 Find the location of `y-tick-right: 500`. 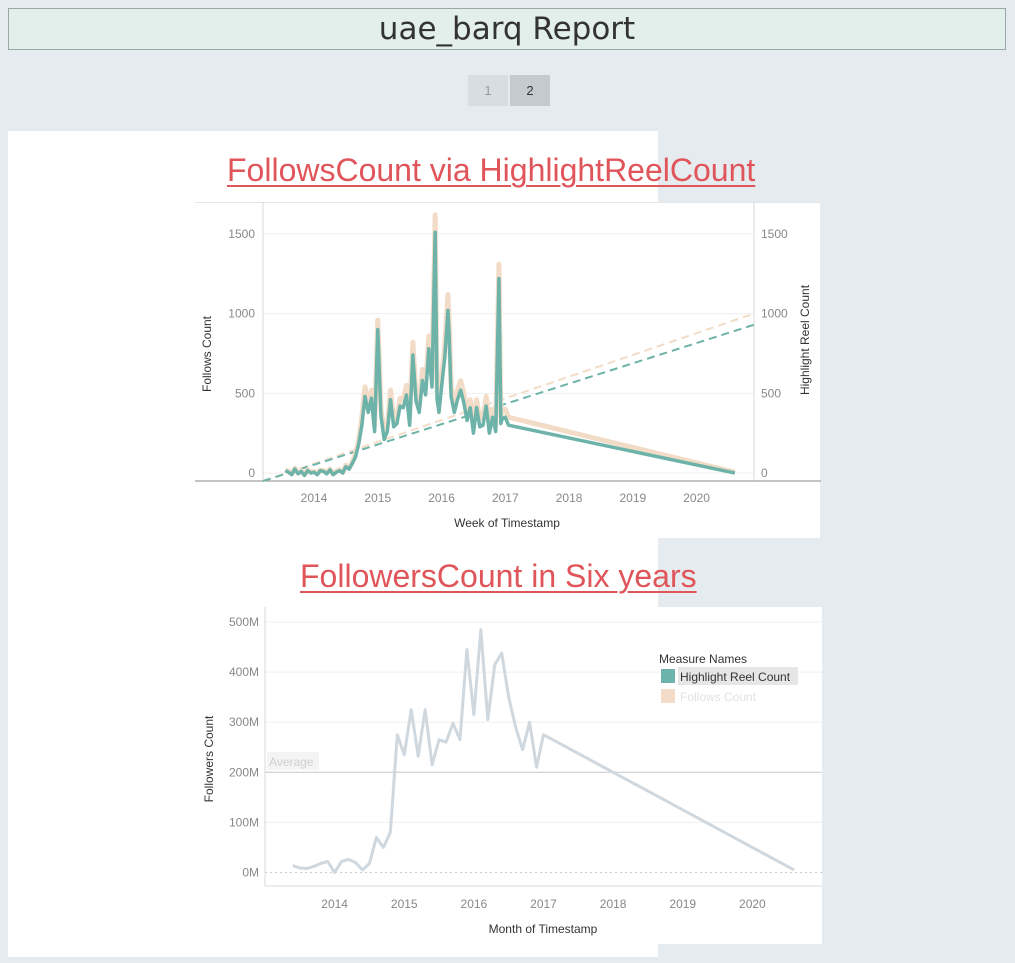

y-tick-right: 500 is located at coordinates (771, 393).